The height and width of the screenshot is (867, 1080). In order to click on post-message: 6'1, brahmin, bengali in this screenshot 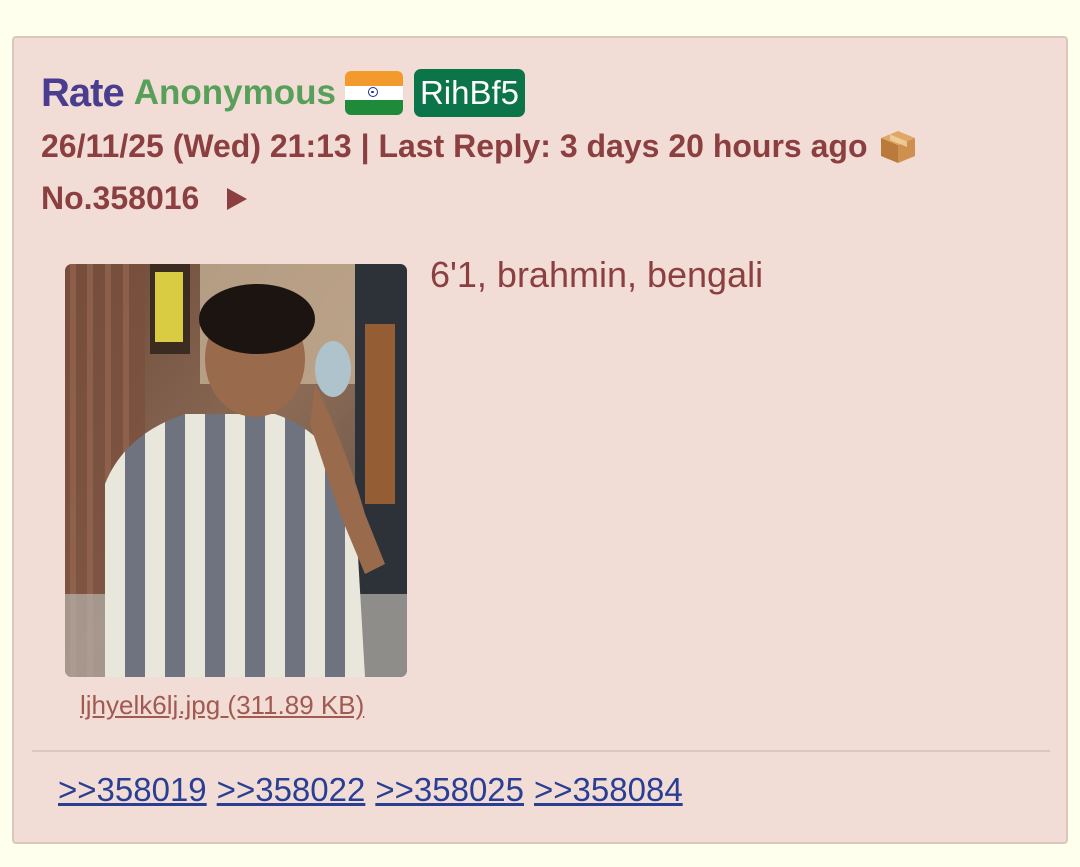, I will do `click(597, 274)`.